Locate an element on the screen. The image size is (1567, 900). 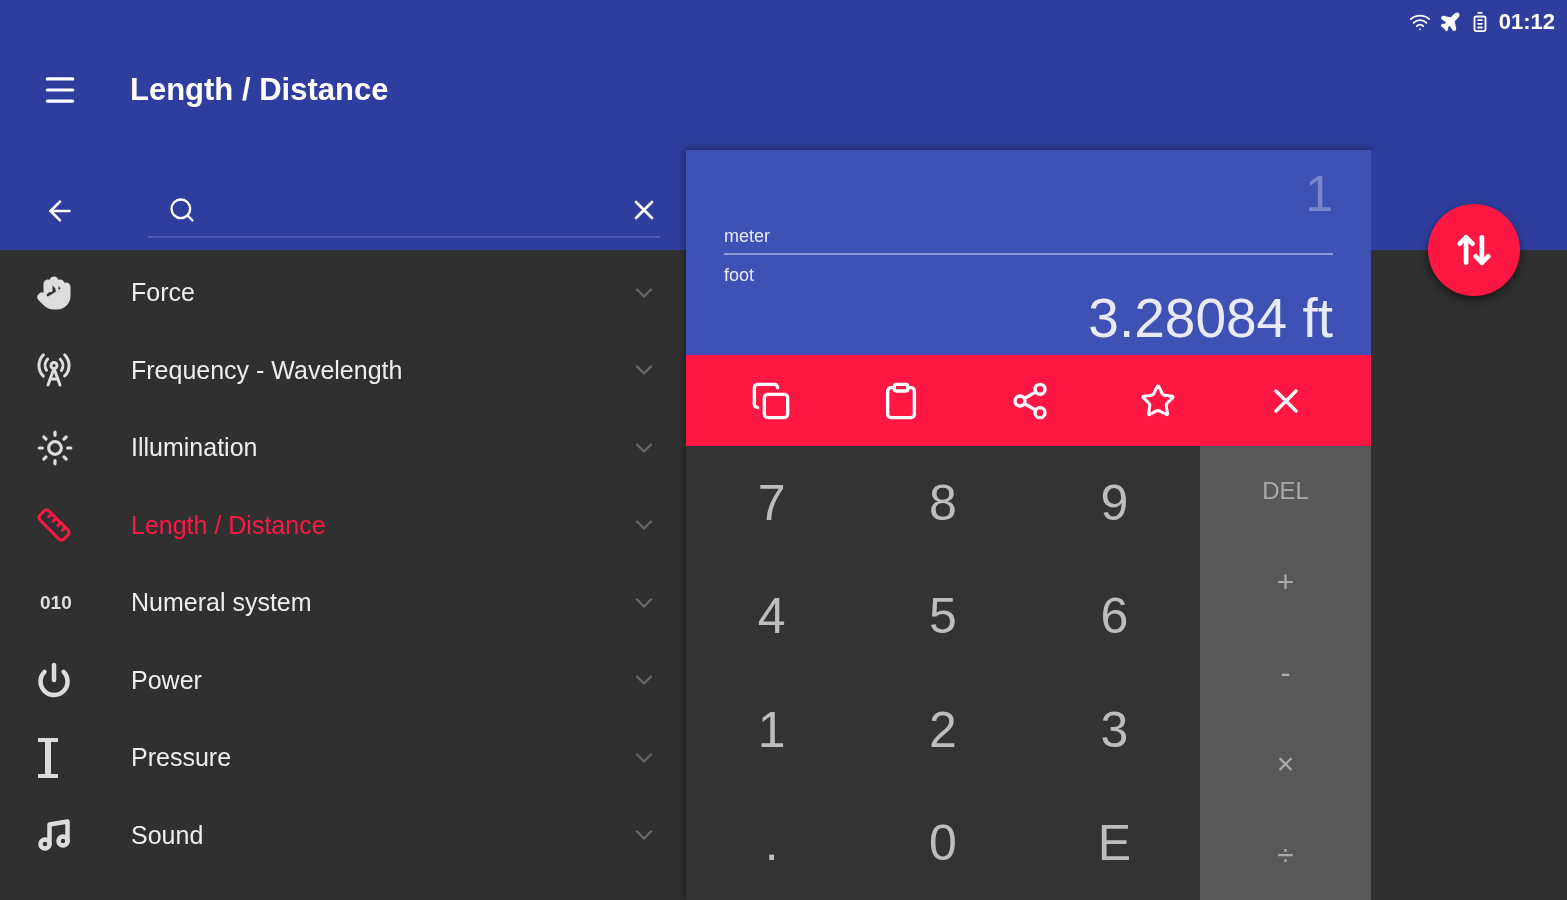
category-item: Frequency - Wavelength is located at coordinates (343, 370).